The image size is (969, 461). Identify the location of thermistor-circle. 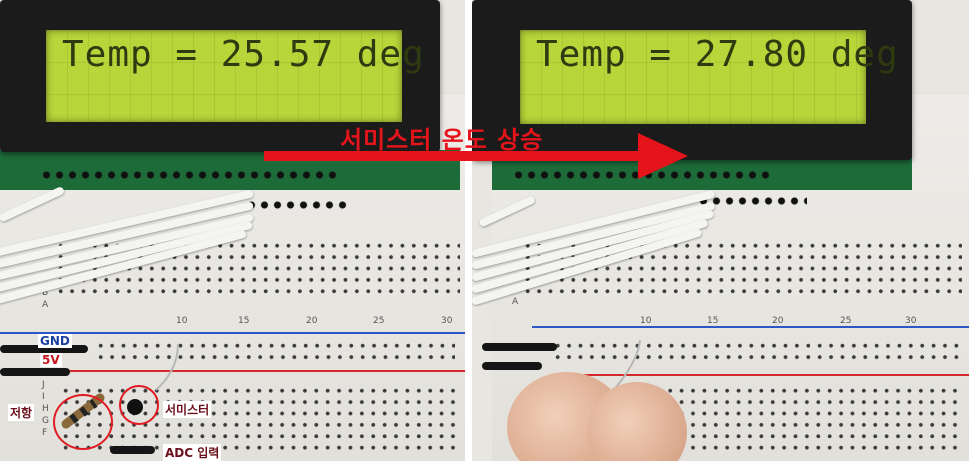
(139, 405).